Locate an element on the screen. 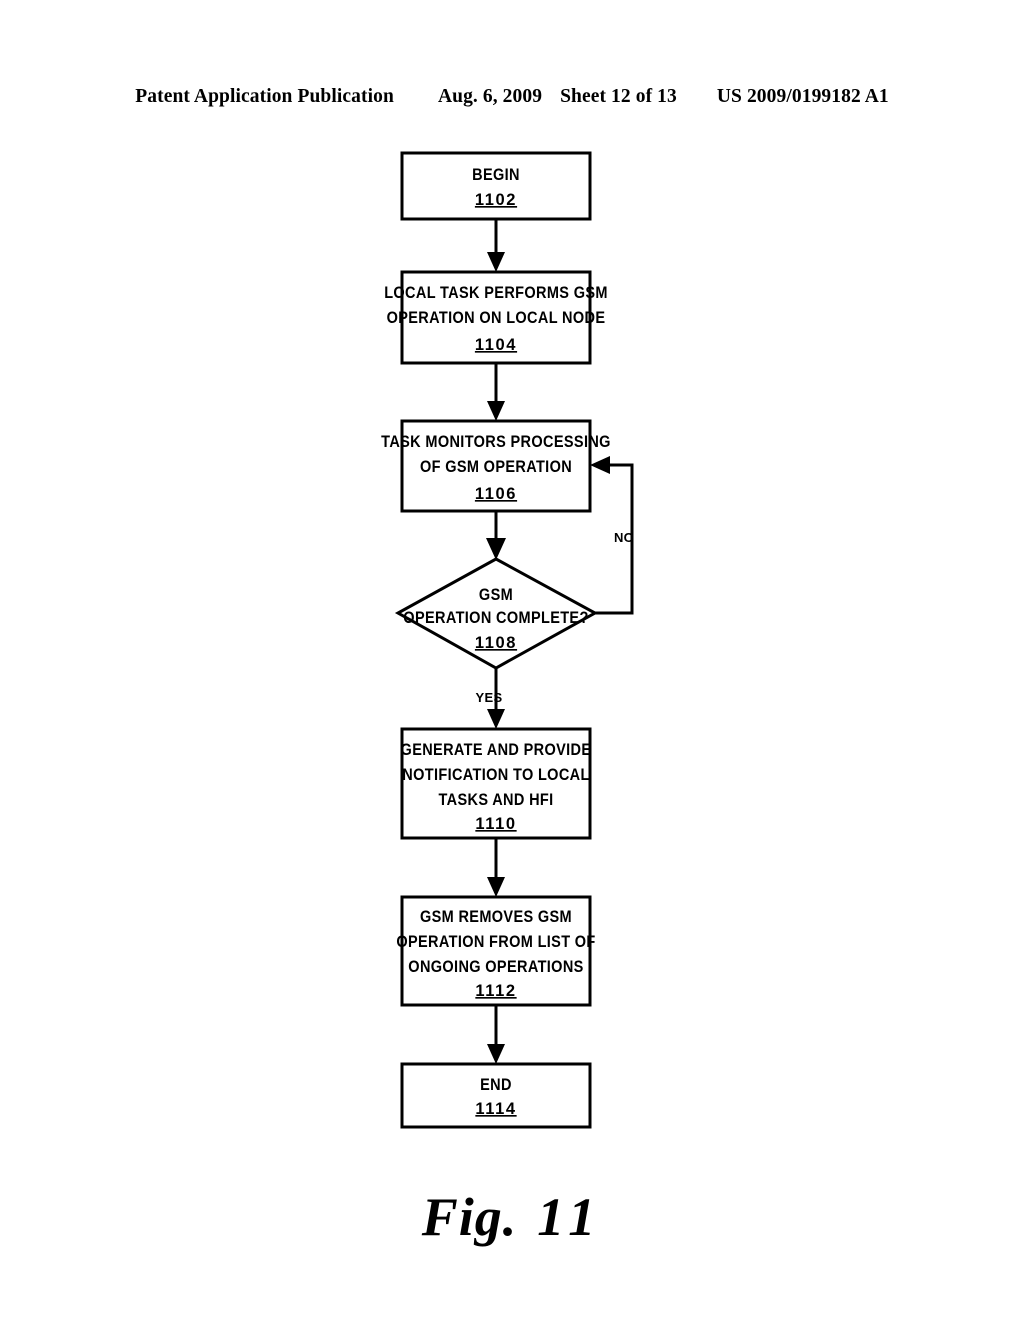 The image size is (1024, 1320). flow-node-1114-line-0: END is located at coordinates (496, 1085).